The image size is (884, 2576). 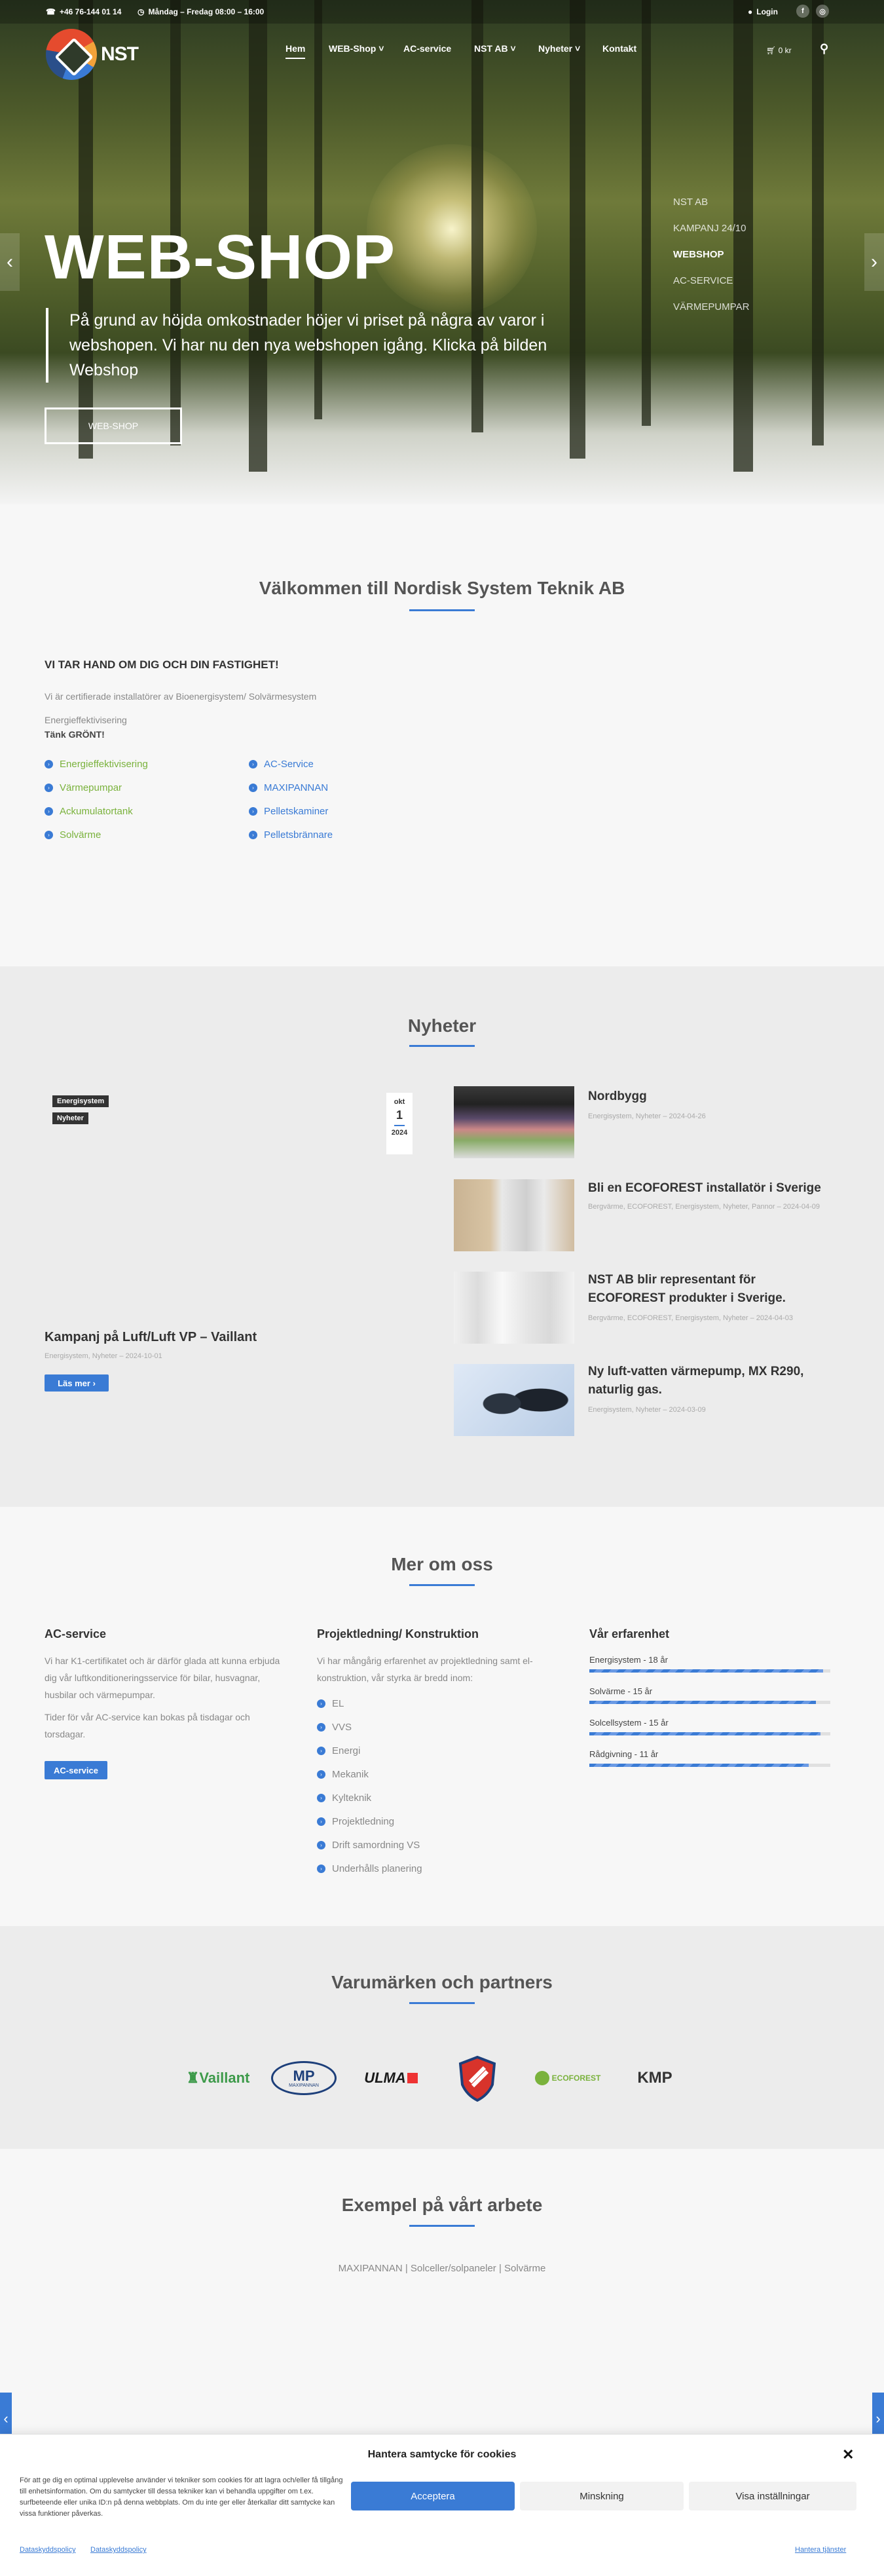 I want to click on service-link: › Värmepumpar, so click(x=83, y=788).